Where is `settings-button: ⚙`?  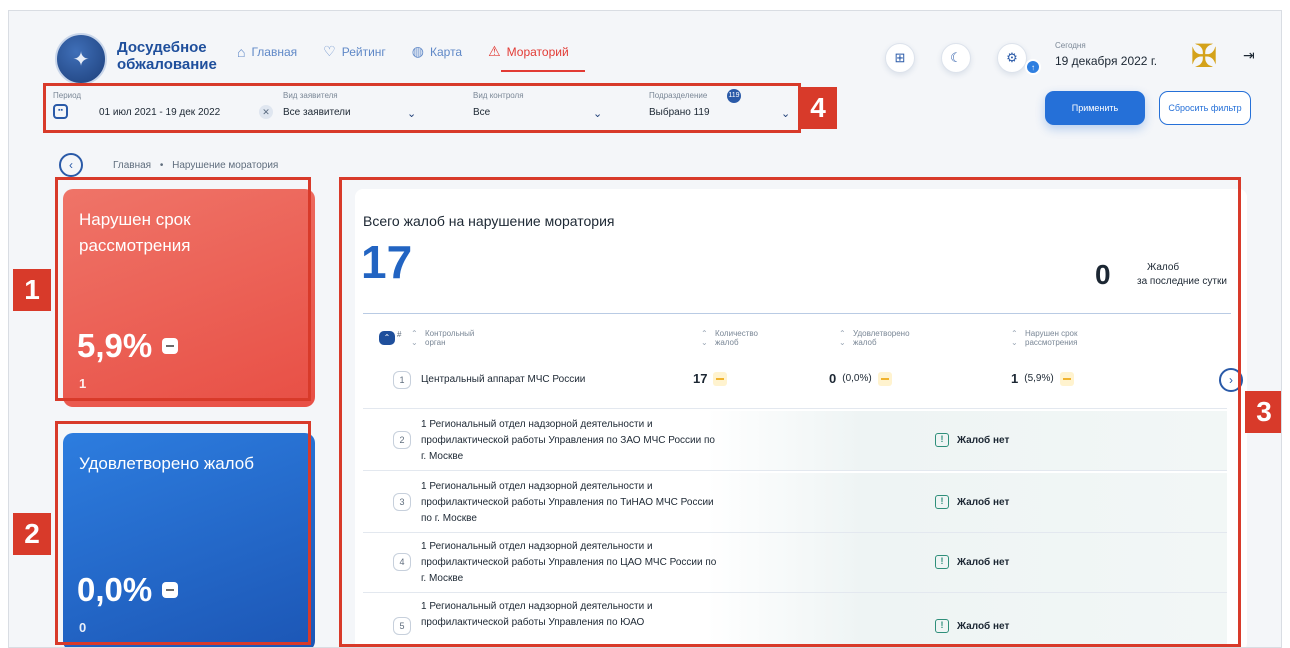 settings-button: ⚙ is located at coordinates (1012, 58).